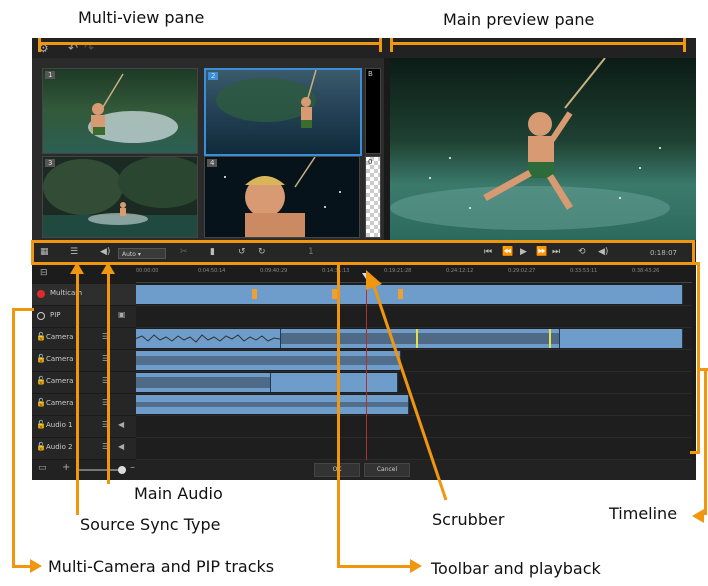  I want to click on camera-3-thumbnail, so click(120, 197).